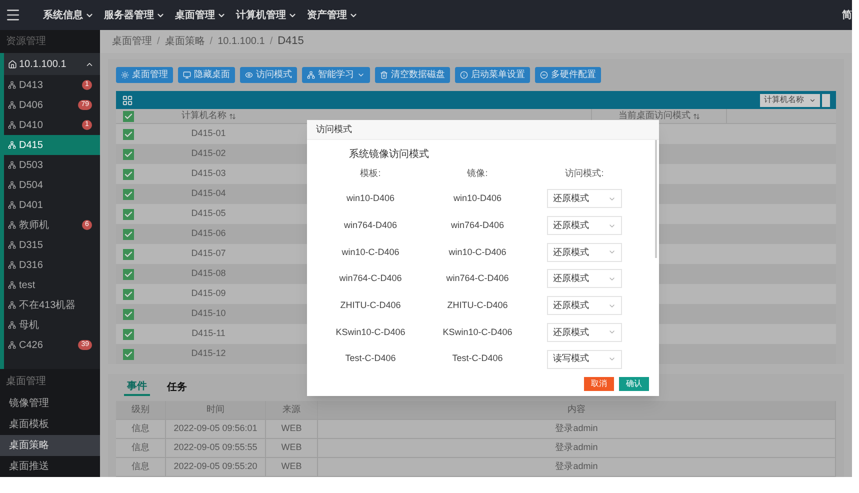 The width and height of the screenshot is (859, 493). I want to click on sidebar-section-title: 桌面管理, so click(26, 381).